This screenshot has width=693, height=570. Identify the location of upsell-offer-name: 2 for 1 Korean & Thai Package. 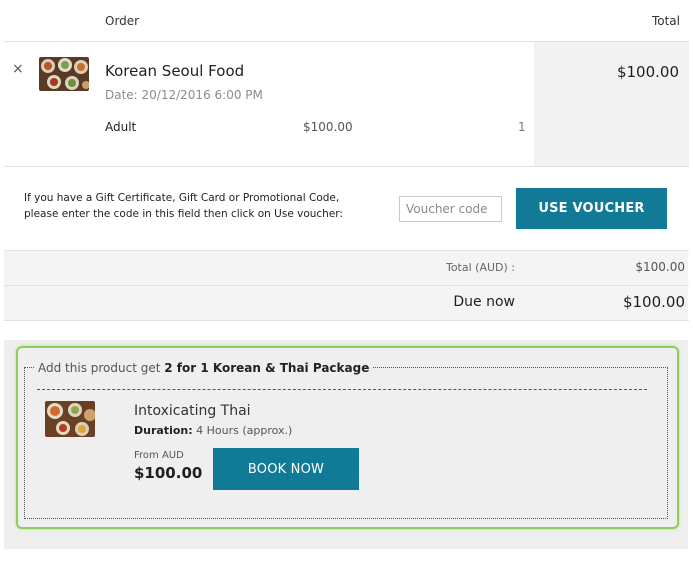
(267, 368).